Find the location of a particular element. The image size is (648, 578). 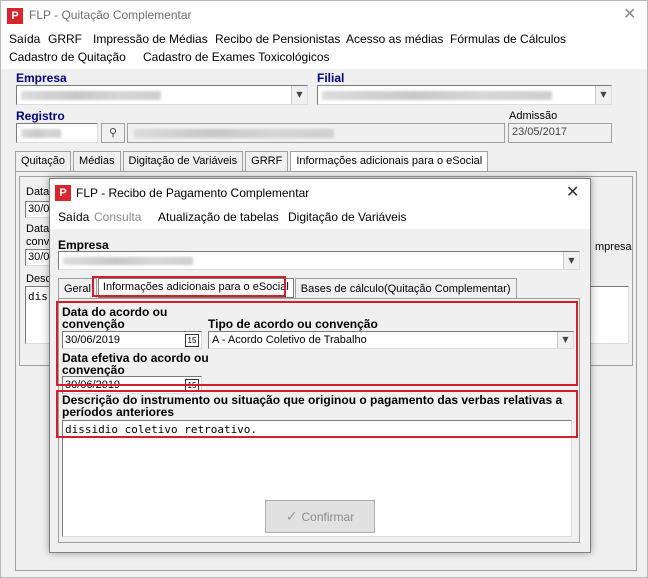

dialog-title: FLP - Recibo de Pagamento Complementar is located at coordinates (193, 193).